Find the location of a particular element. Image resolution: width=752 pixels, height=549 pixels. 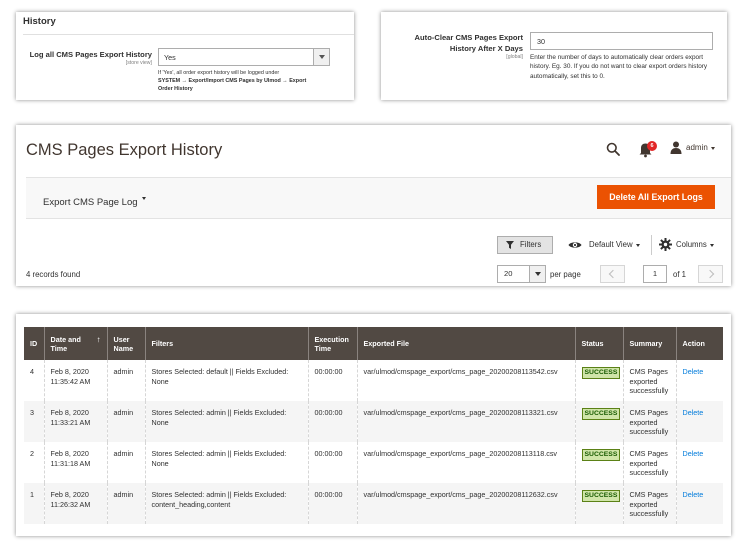

log-history-select: Yes is located at coordinates (244, 57).